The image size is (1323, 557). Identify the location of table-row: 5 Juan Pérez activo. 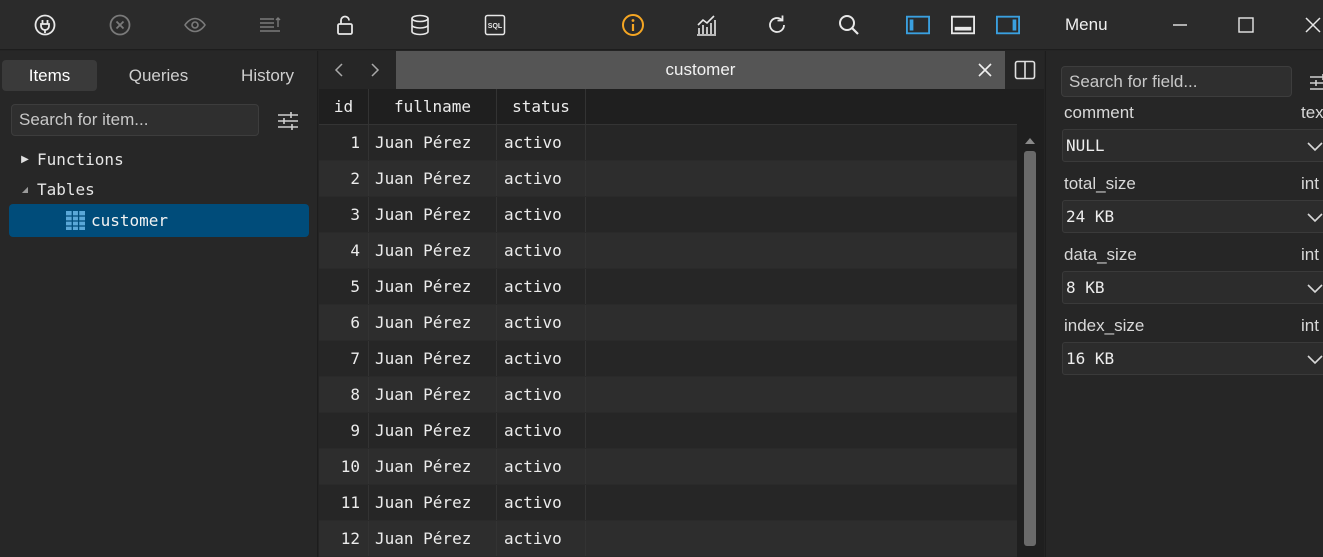
(668, 287).